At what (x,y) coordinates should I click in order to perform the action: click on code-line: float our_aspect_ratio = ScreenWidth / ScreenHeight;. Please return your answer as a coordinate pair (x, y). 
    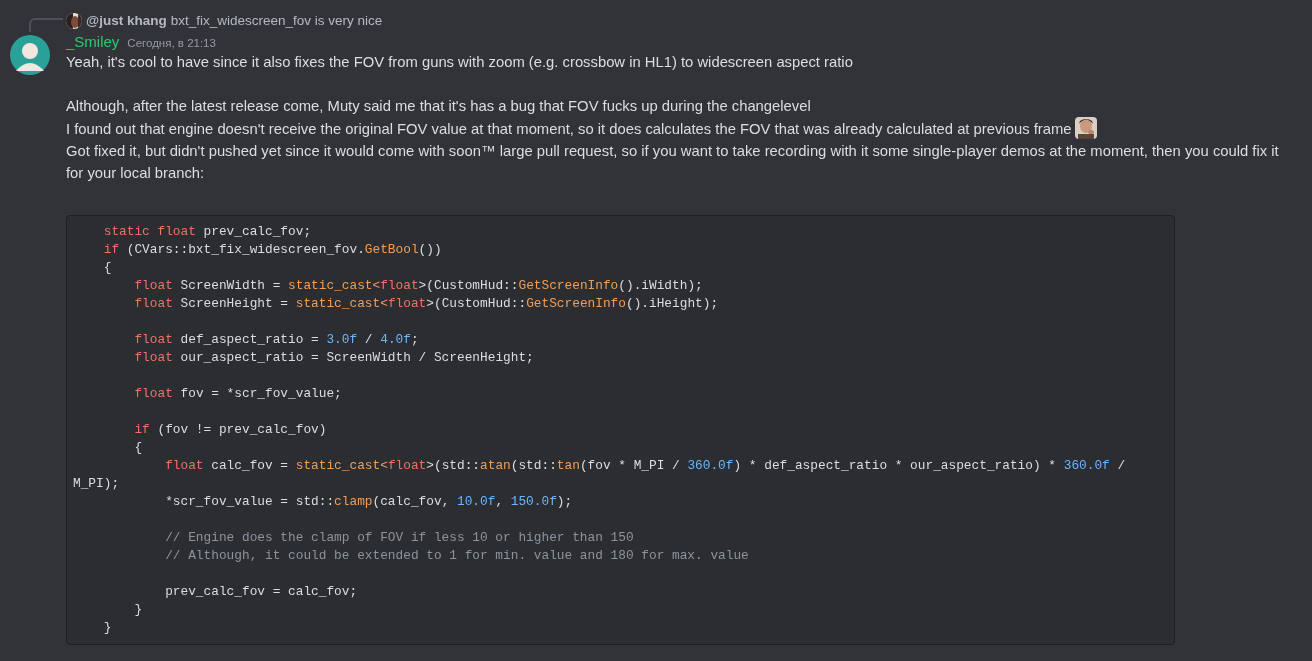
    Looking at the image, I should click on (334, 358).